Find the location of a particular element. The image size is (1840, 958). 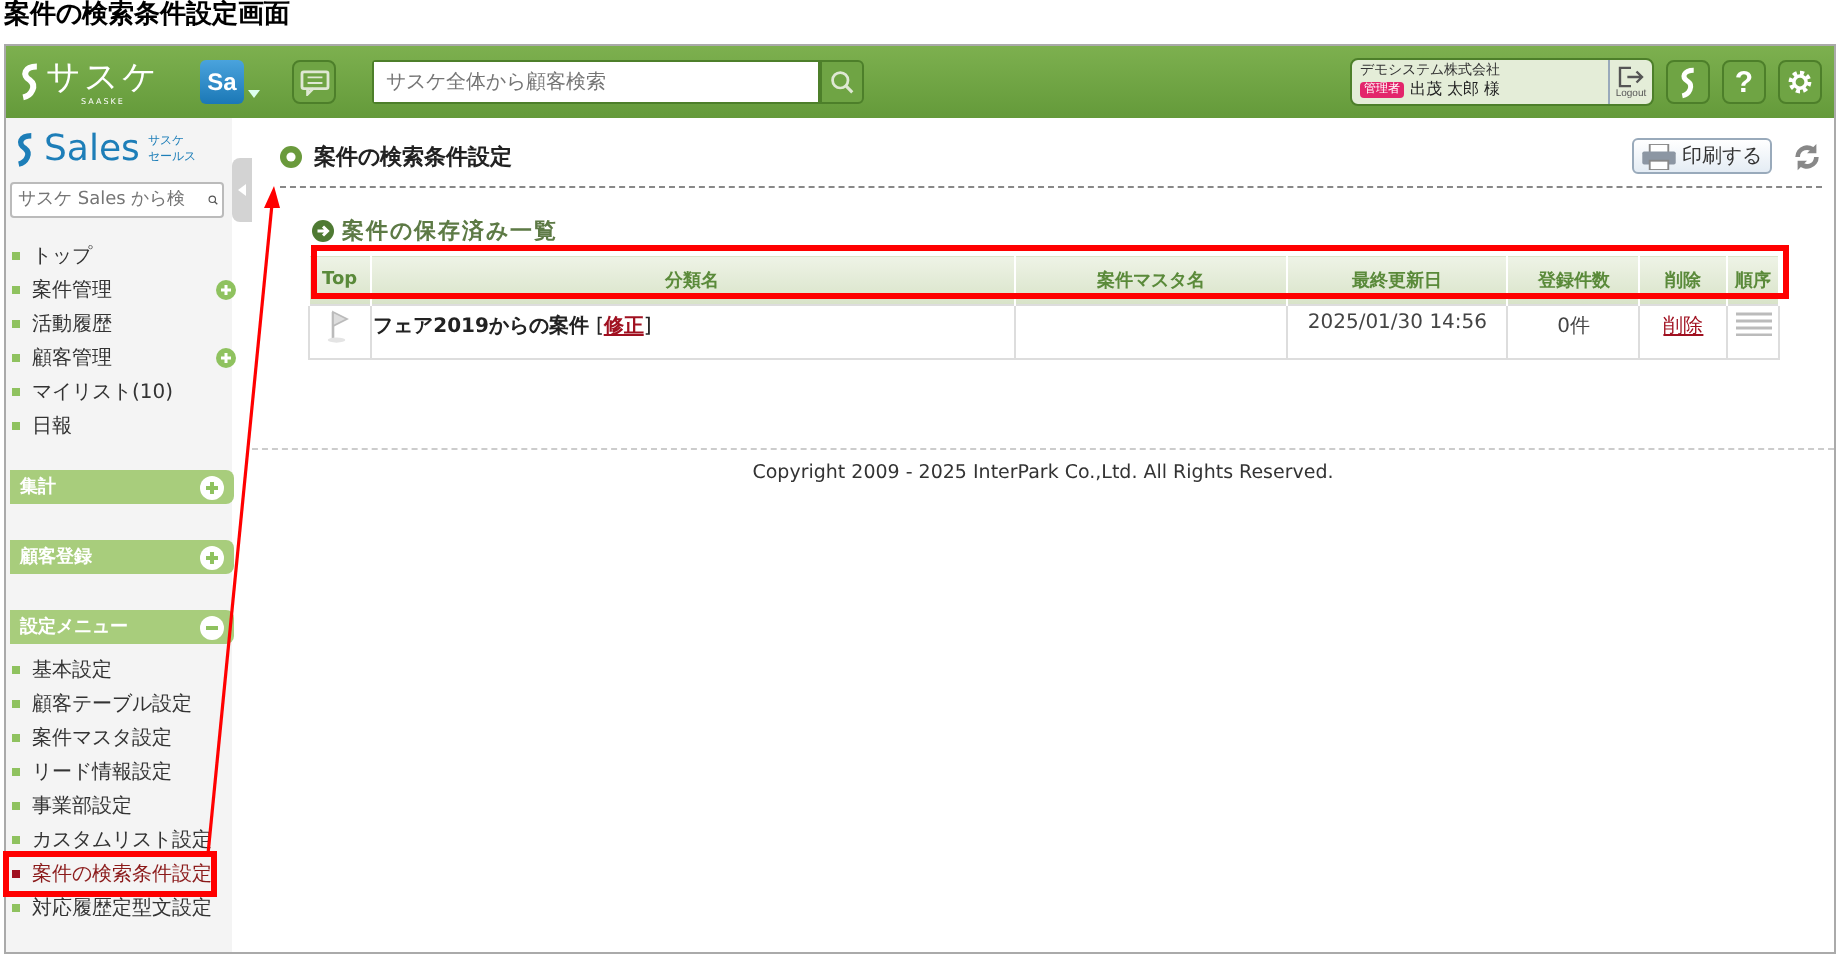

printer-icon is located at coordinates (1659, 156).